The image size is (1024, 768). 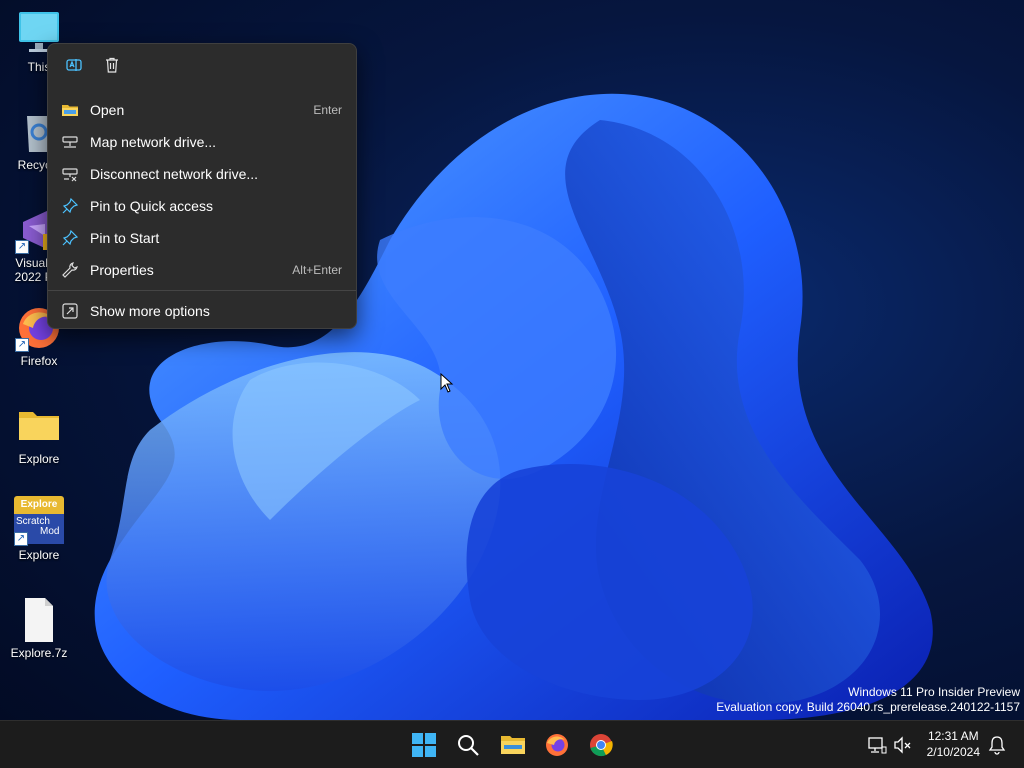 I want to click on file-explorer-icon, so click(x=513, y=745).